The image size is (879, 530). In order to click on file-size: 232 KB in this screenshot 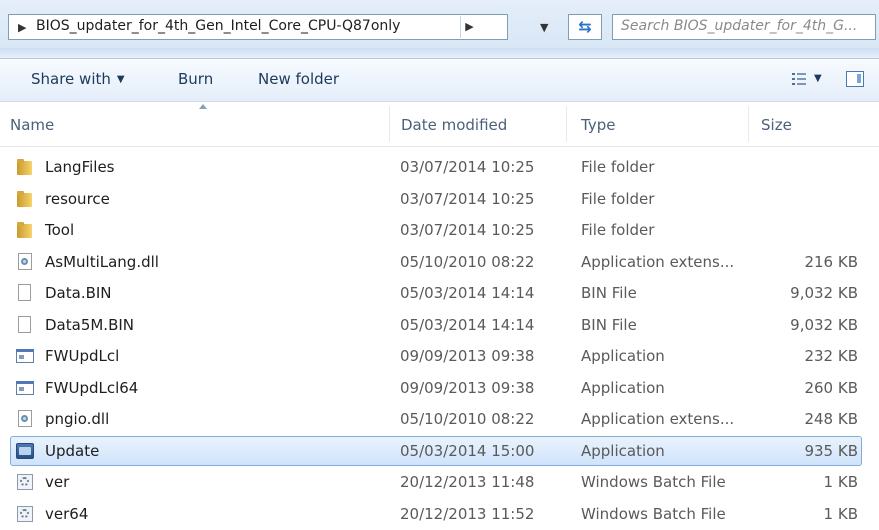, I will do `click(831, 356)`.